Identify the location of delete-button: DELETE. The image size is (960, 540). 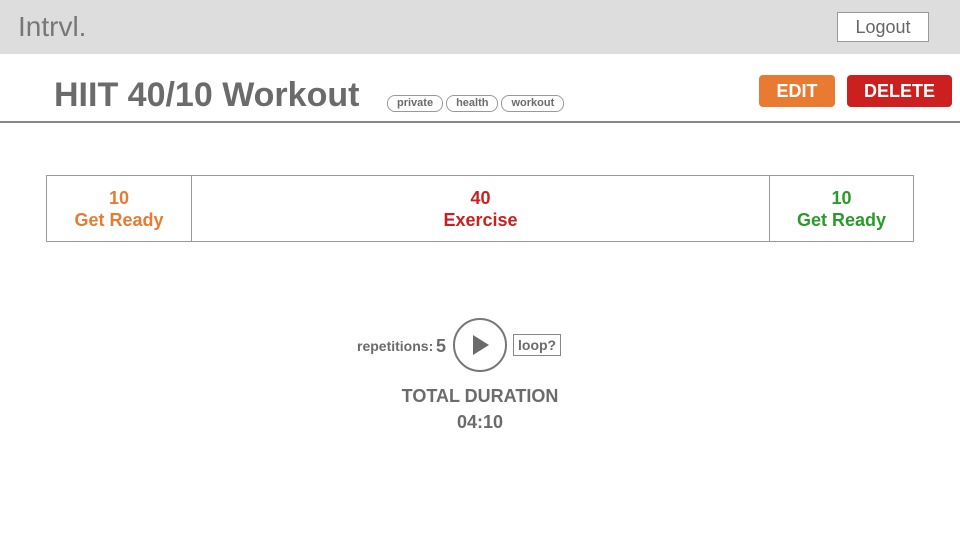
(899, 91).